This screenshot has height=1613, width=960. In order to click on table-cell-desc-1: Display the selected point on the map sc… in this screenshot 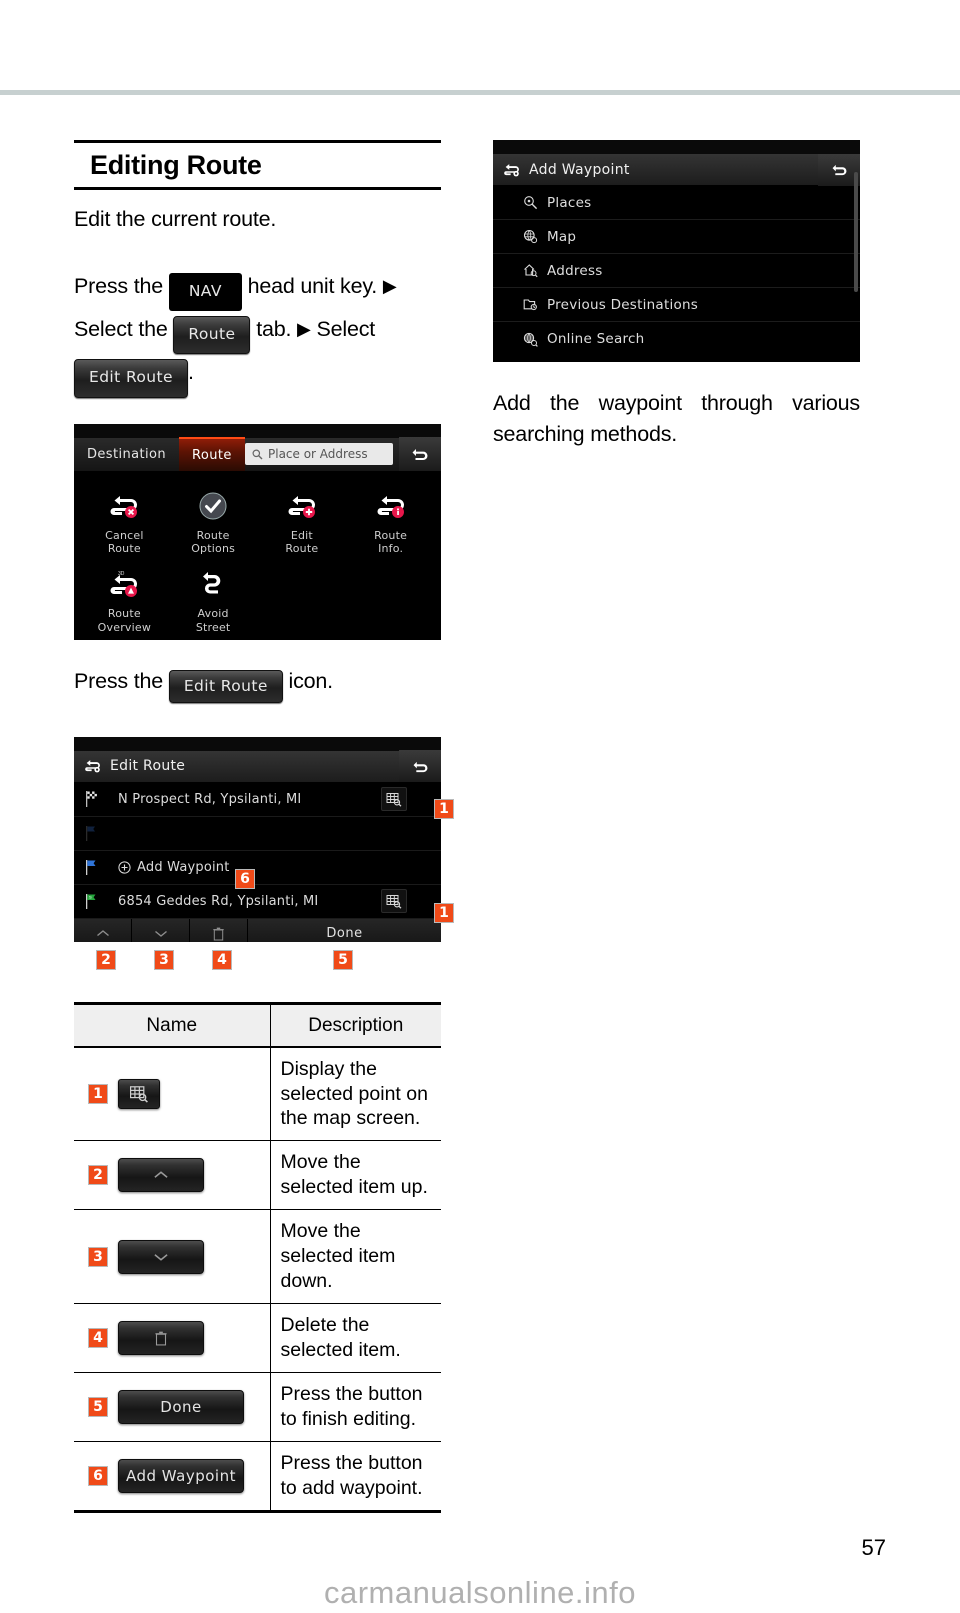, I will do `click(355, 1094)`.